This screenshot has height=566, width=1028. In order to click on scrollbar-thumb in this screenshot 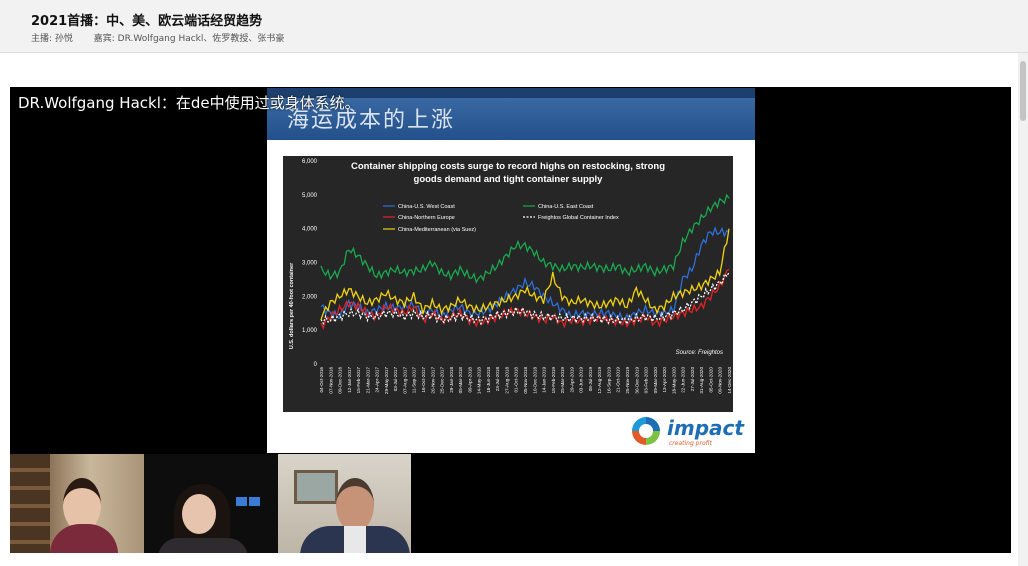, I will do `click(1023, 91)`.